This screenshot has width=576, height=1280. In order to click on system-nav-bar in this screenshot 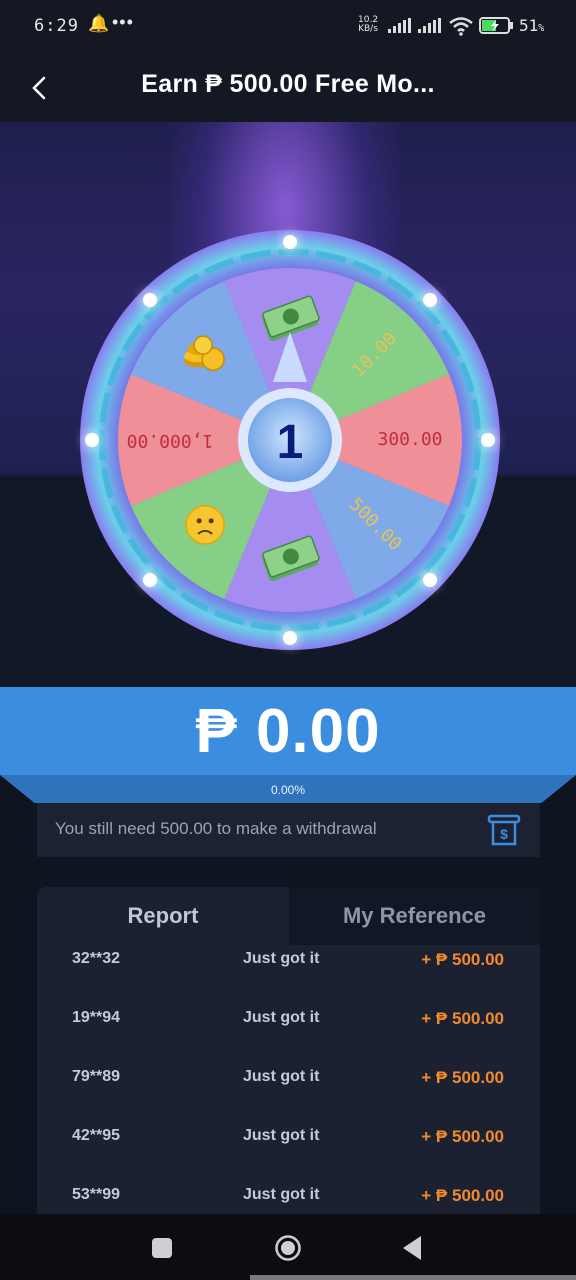, I will do `click(288, 1247)`.